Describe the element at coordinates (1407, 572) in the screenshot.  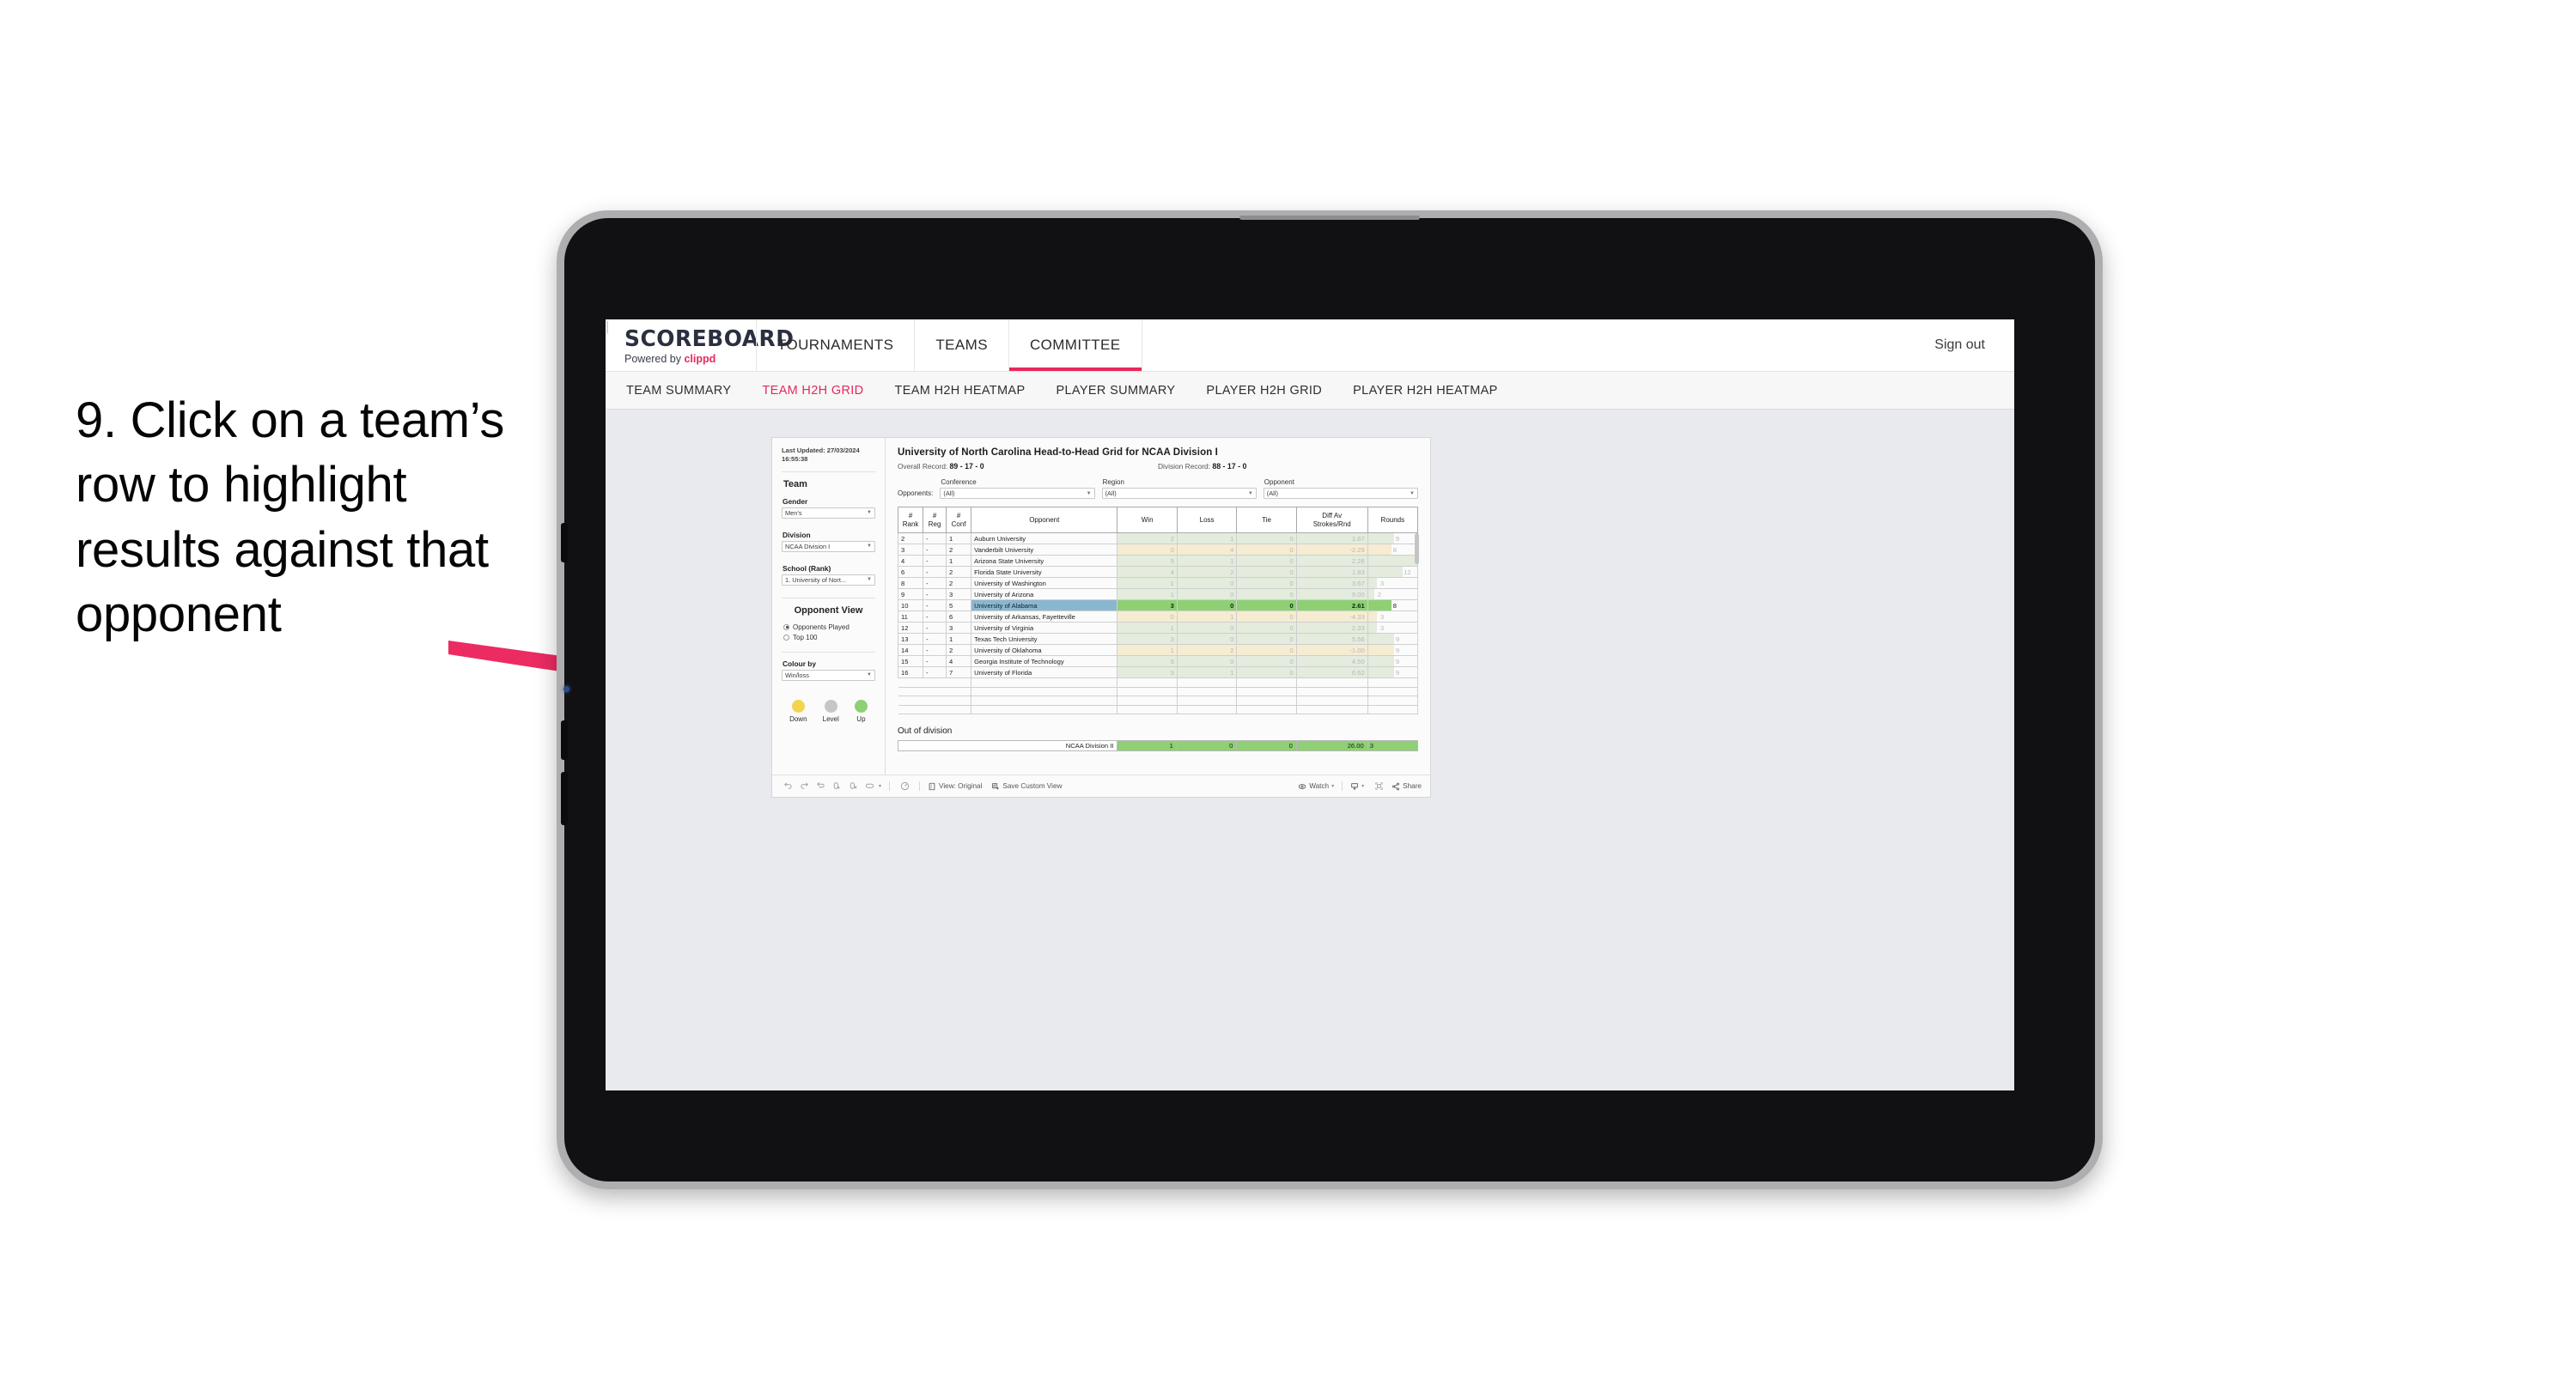
I see `rounds-value: 12` at that location.